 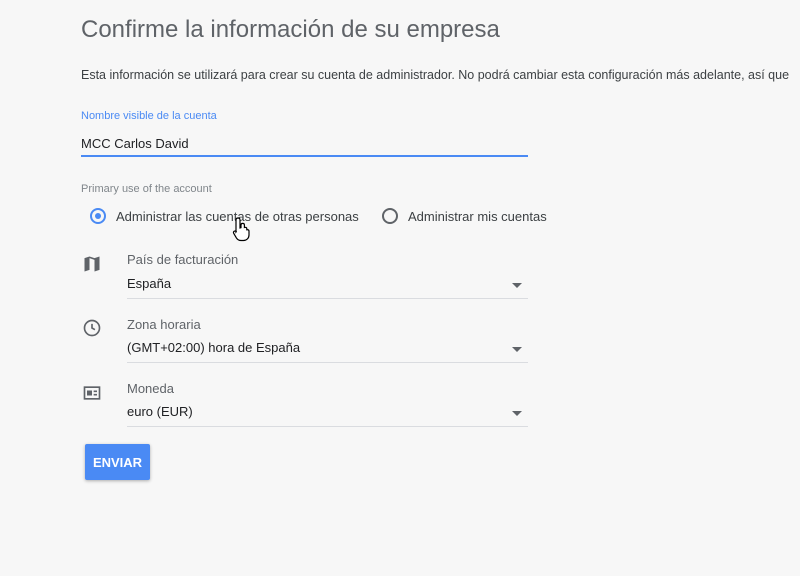 What do you see at coordinates (98, 216) in the screenshot?
I see `radio-checked-icon` at bounding box center [98, 216].